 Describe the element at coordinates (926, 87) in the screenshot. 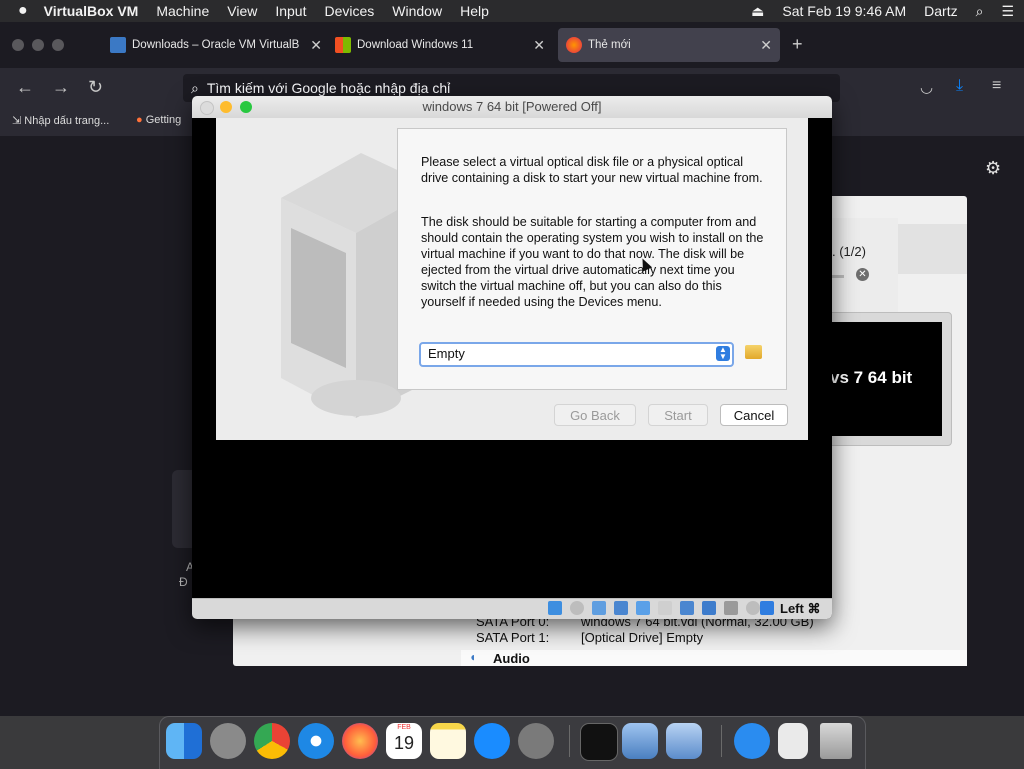

I see `pocket-icon: ◡` at that location.